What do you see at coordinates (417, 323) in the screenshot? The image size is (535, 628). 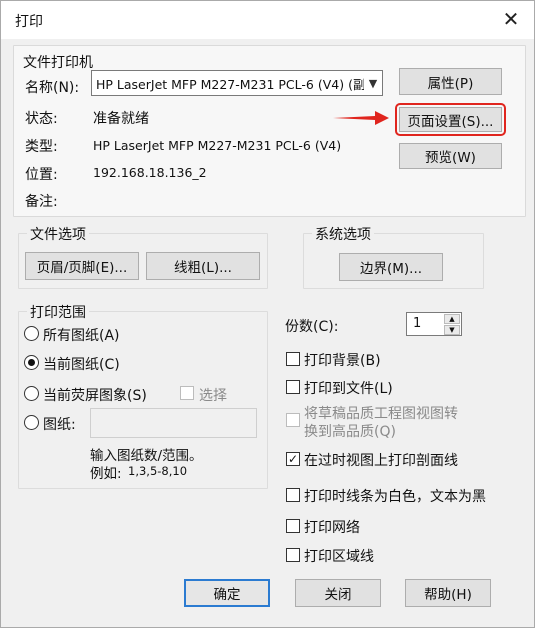 I see `copies-value: 1` at bounding box center [417, 323].